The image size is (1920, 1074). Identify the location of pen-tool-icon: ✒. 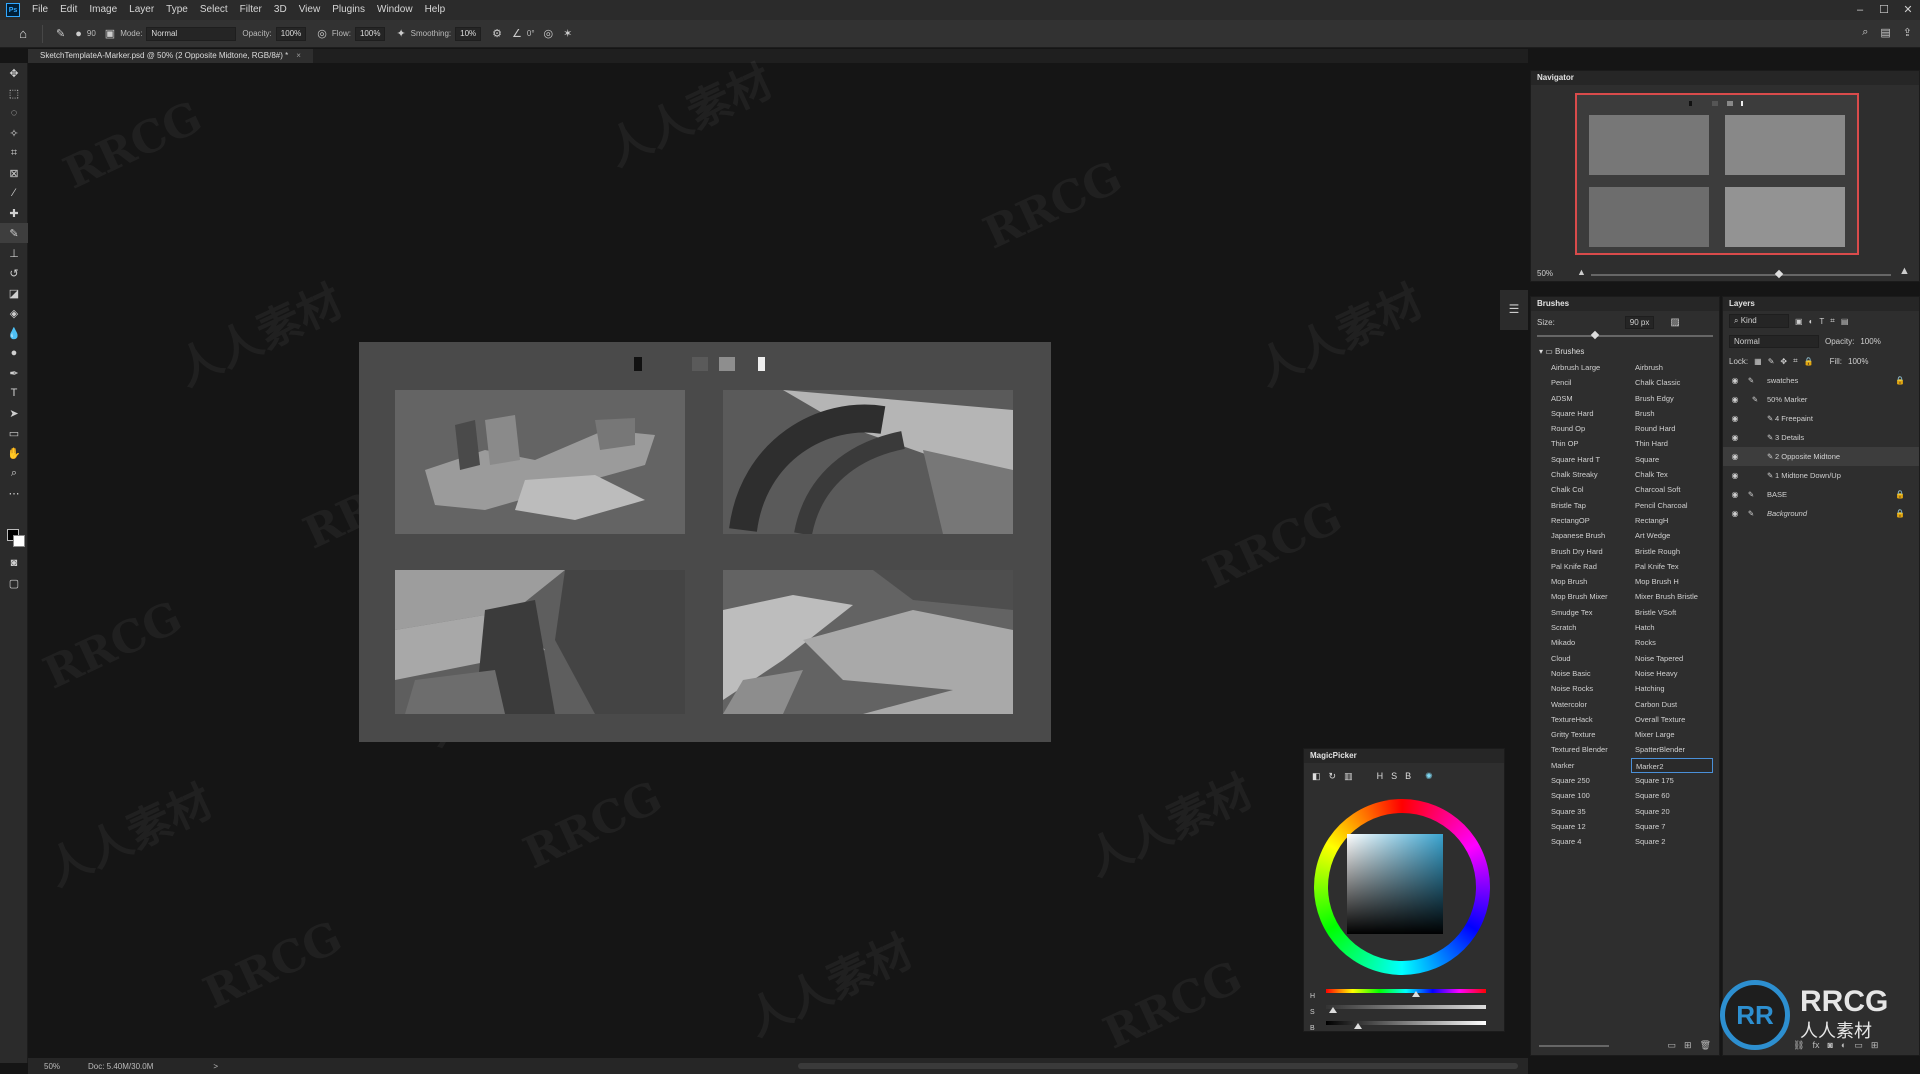
(14, 373).